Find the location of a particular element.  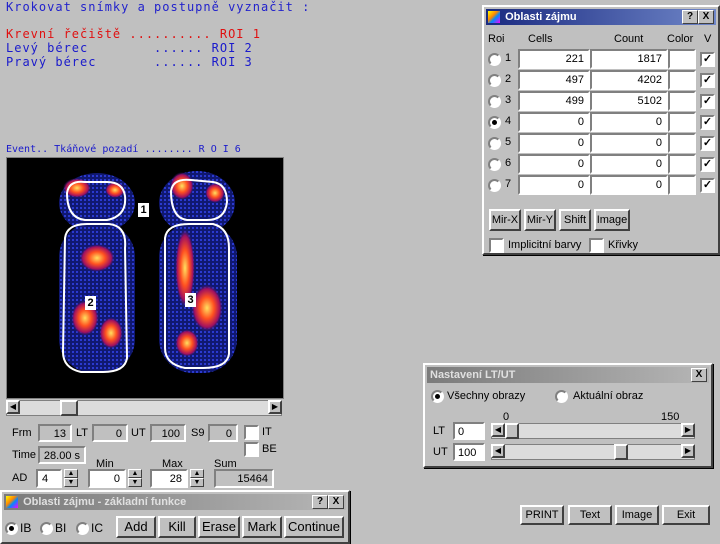

roi-row: 1 221 1817 ✓ is located at coordinates (599, 59).